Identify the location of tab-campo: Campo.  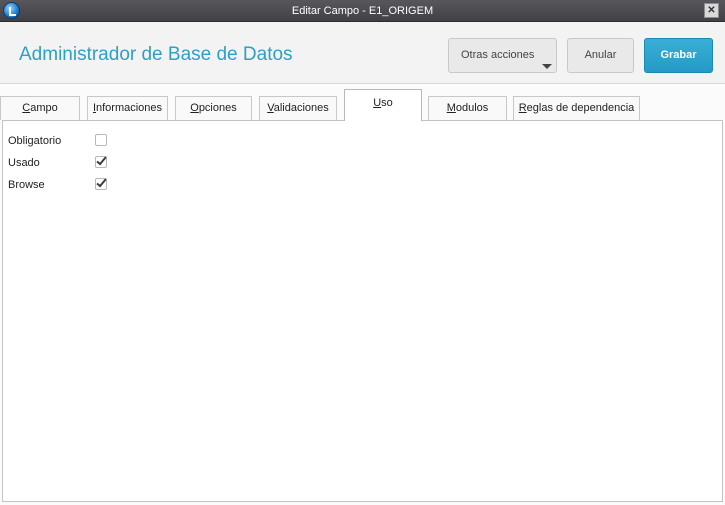
(40, 108).